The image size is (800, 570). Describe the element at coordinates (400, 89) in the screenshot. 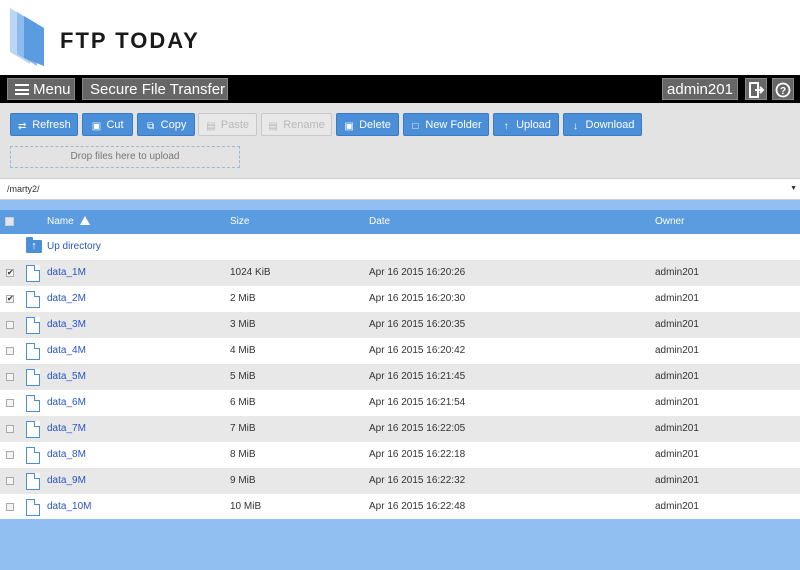

I see `navbar: Menu Secure File Transfer admin201 ?` at that location.